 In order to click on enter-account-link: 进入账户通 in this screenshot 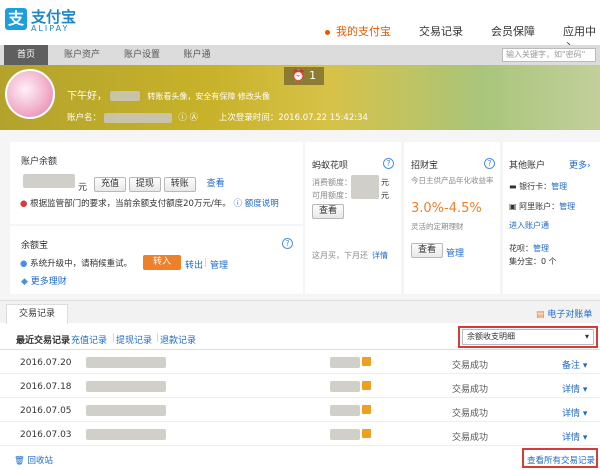, I will do `click(529, 225)`.